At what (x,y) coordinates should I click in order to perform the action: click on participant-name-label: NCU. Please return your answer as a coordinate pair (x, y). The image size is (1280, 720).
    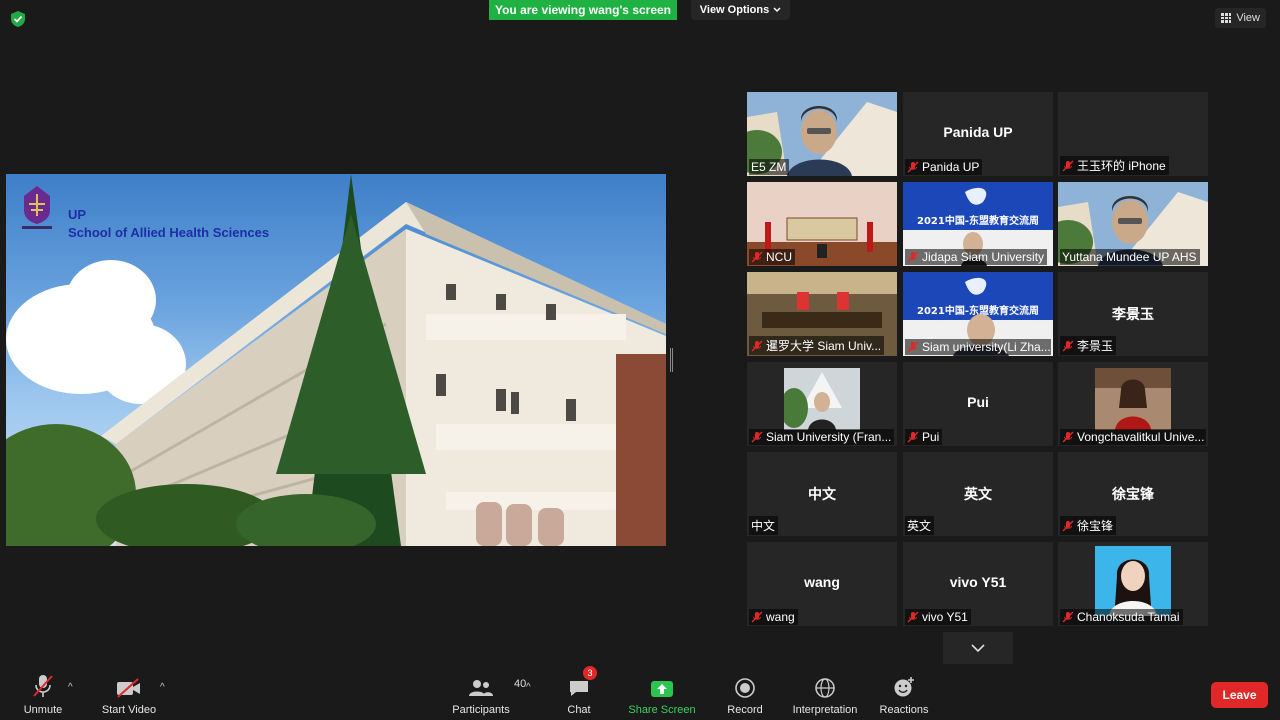
    Looking at the image, I should click on (772, 257).